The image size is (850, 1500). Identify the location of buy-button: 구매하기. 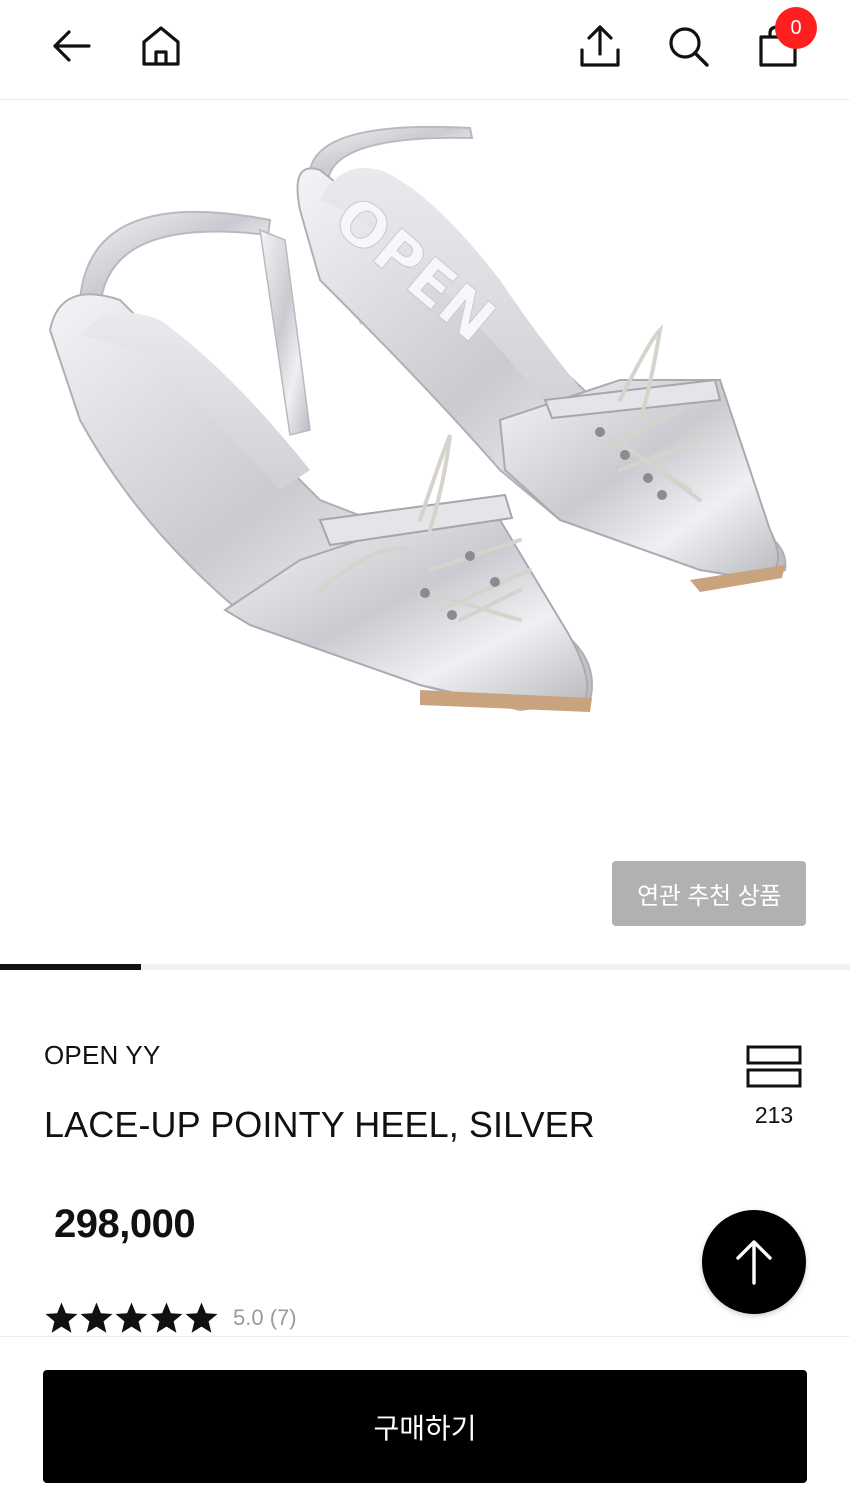
(425, 1426).